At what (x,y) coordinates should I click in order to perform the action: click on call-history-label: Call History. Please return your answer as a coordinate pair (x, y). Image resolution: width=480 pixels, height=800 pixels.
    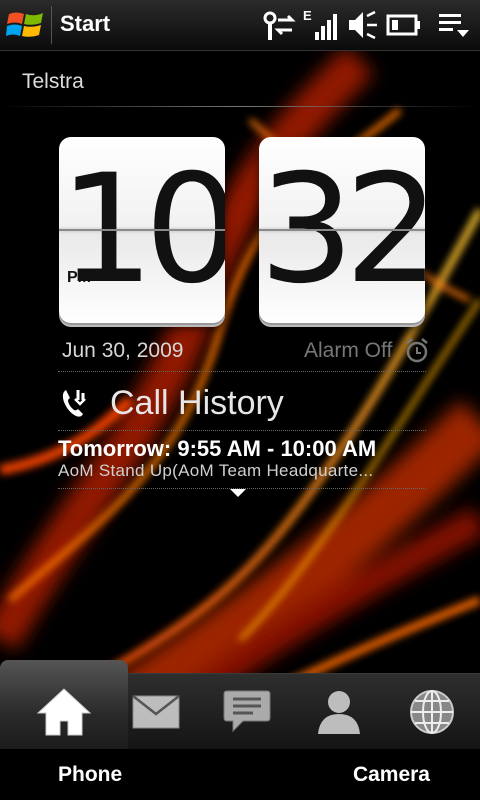
    Looking at the image, I should click on (197, 402).